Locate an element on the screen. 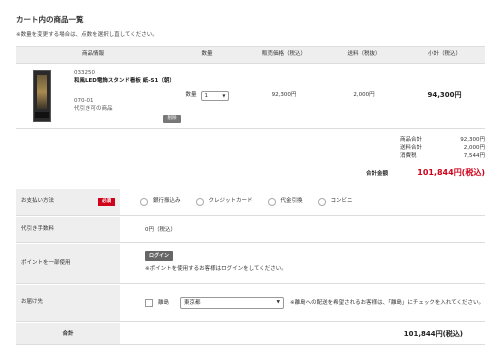 This screenshot has height=364, width=500. login-button: ログイン is located at coordinates (159, 256).